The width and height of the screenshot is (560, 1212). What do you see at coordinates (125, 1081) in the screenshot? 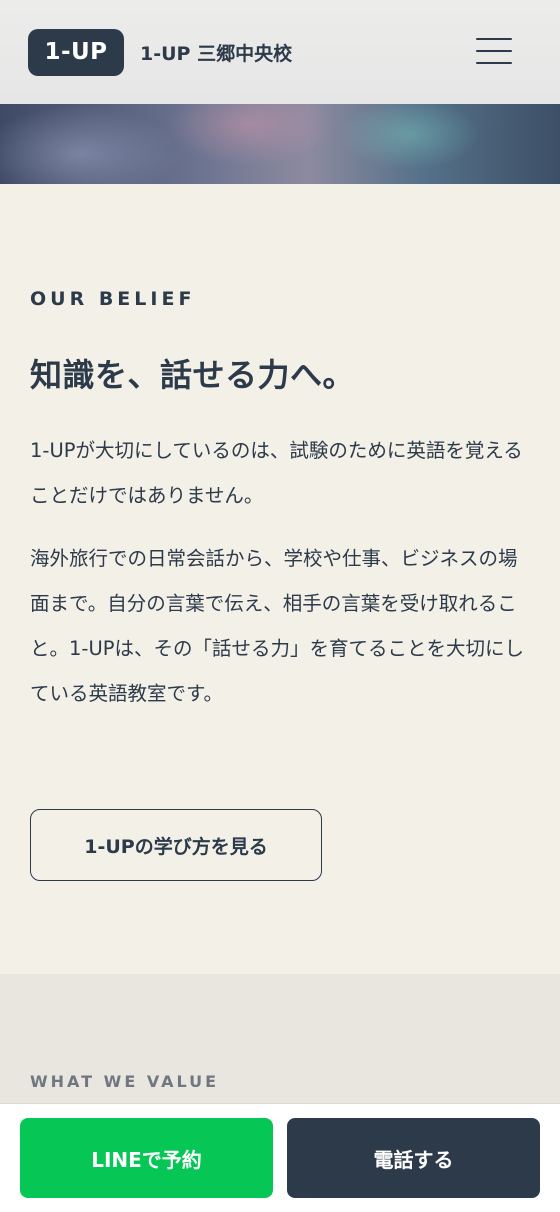
I see `values-eyebrow: WHAT WE VALUE` at bounding box center [125, 1081].